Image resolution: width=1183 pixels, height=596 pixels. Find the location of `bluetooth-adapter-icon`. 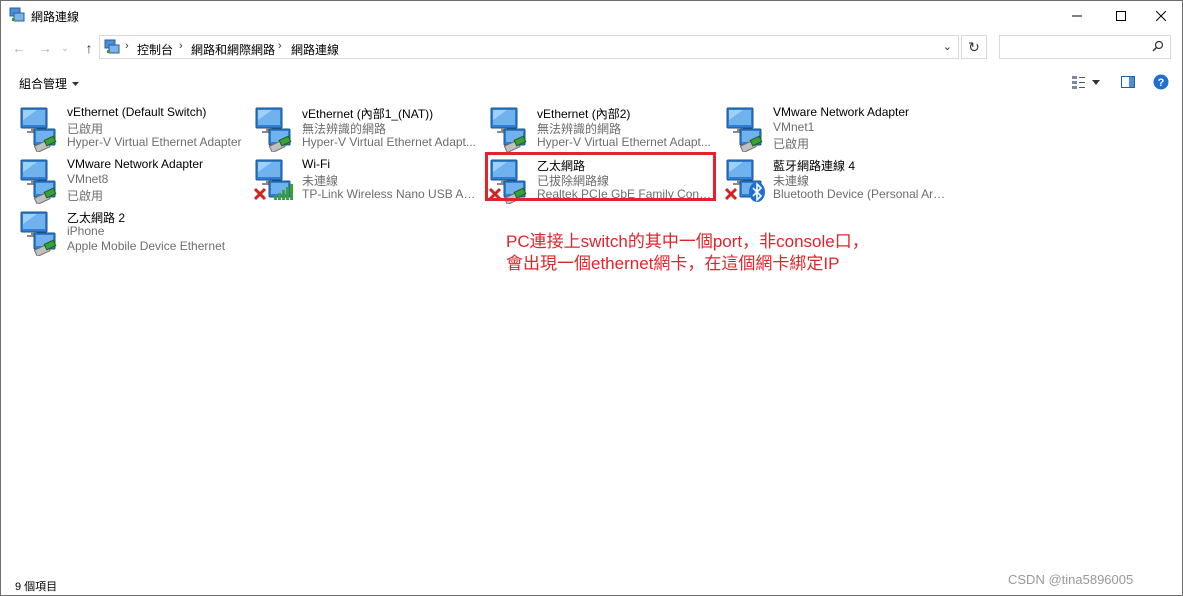

bluetooth-adapter-icon is located at coordinates (747, 180).